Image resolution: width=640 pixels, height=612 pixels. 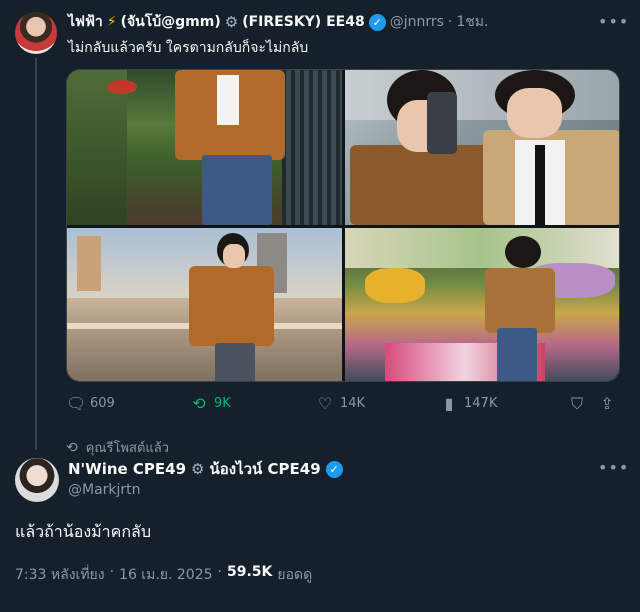 What do you see at coordinates (449, 403) in the screenshot?
I see `analytics-icon: ▮` at bounding box center [449, 403].